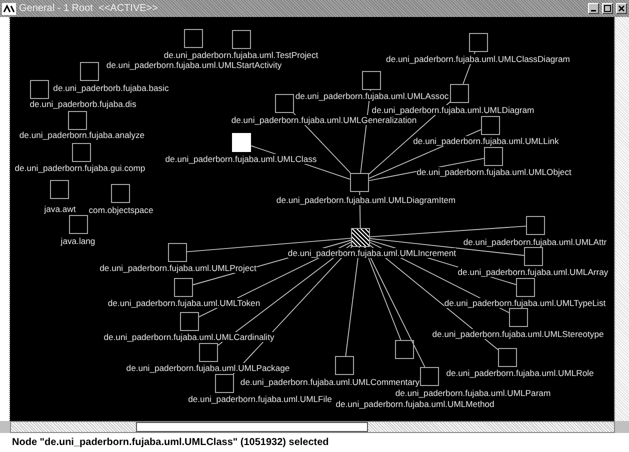 This screenshot has height=452, width=629. What do you see at coordinates (9, 8) in the screenshot?
I see `app-logo-icon` at bounding box center [9, 8].